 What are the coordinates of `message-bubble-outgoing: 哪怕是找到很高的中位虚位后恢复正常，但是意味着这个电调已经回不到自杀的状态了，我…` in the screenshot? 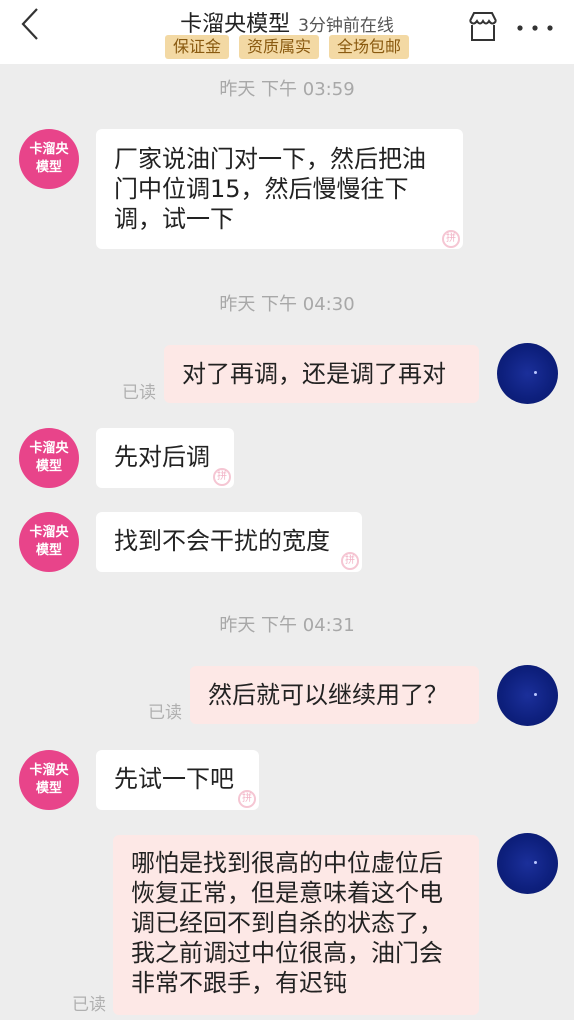 It's located at (296, 925).